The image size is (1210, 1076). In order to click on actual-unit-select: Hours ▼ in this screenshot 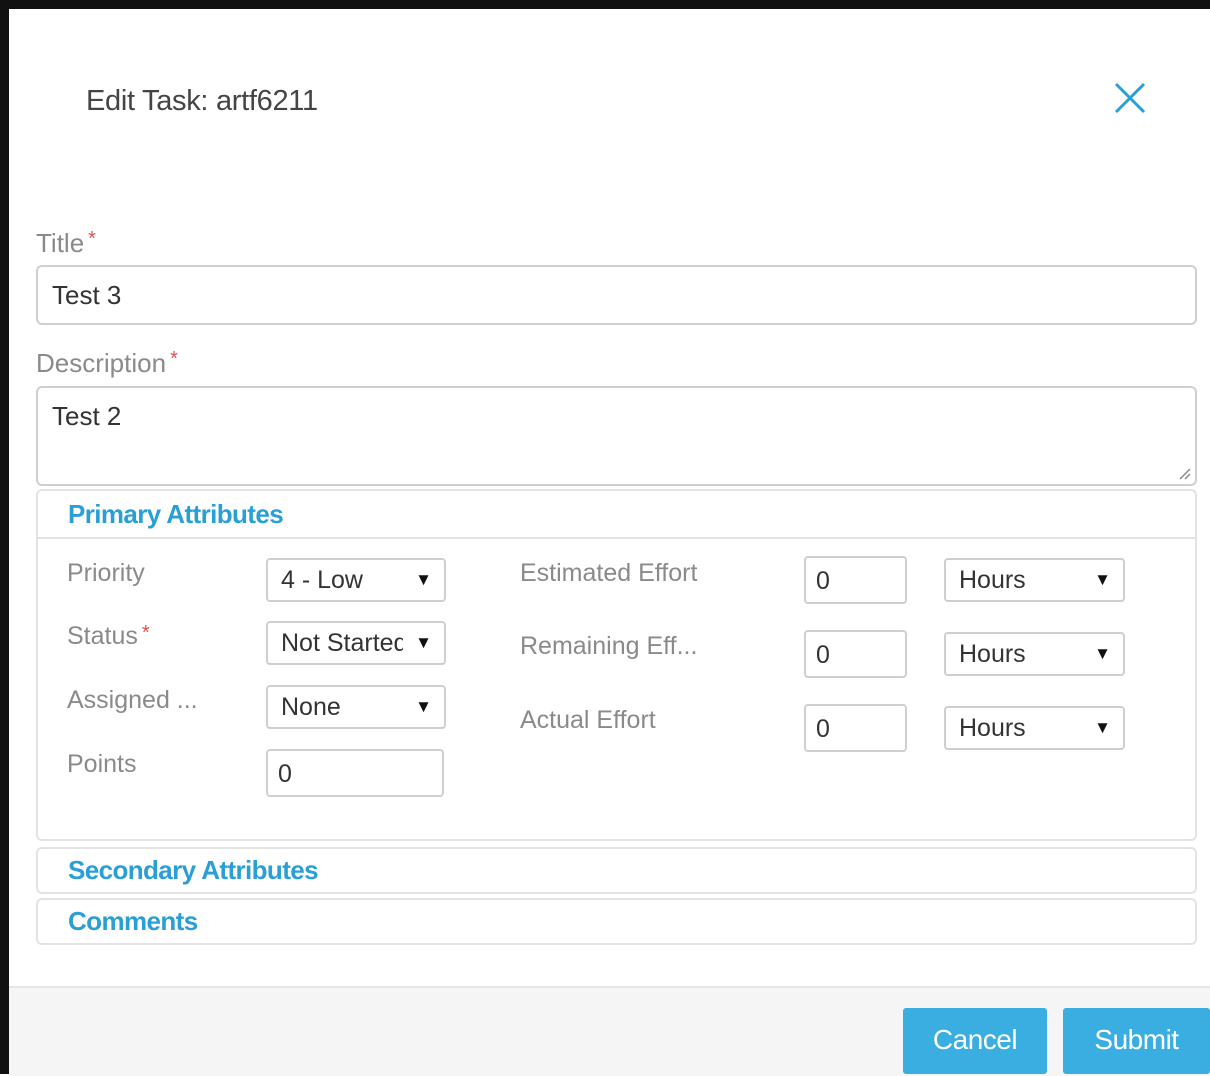, I will do `click(1034, 728)`.